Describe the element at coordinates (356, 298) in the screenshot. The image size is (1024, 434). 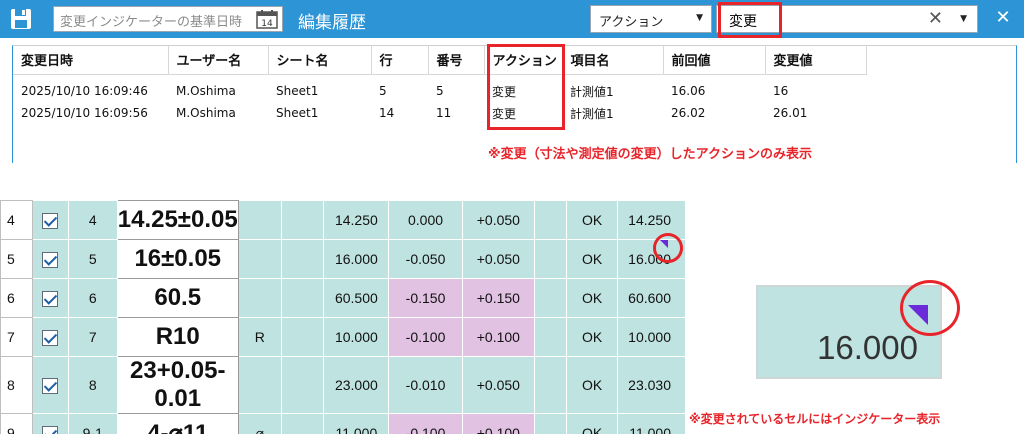
I see `nominal-value-cell: 60.500` at that location.